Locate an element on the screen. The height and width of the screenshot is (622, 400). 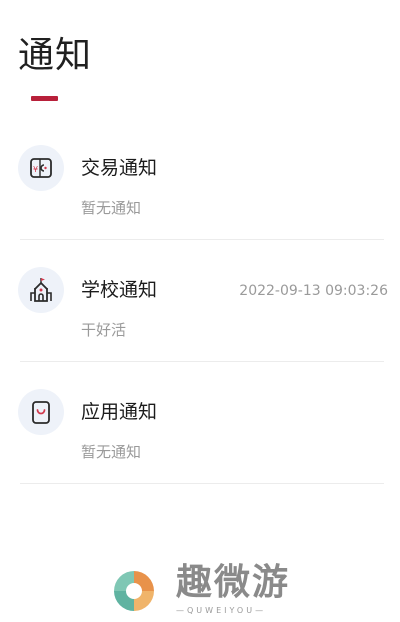
watermark: 趣微游 —QUWEIYOU— is located at coordinates (203, 591).